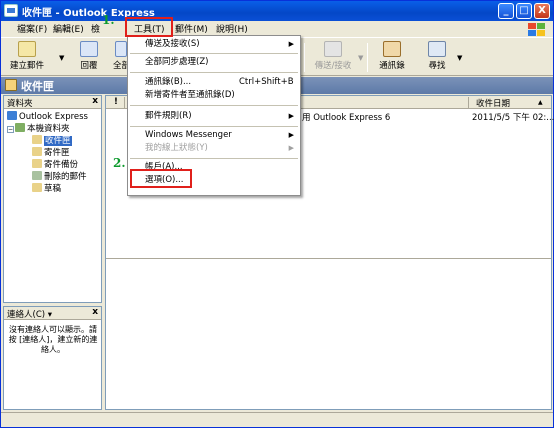  I want to click on tree-item-outbox: 寄件匣, so click(51, 152).